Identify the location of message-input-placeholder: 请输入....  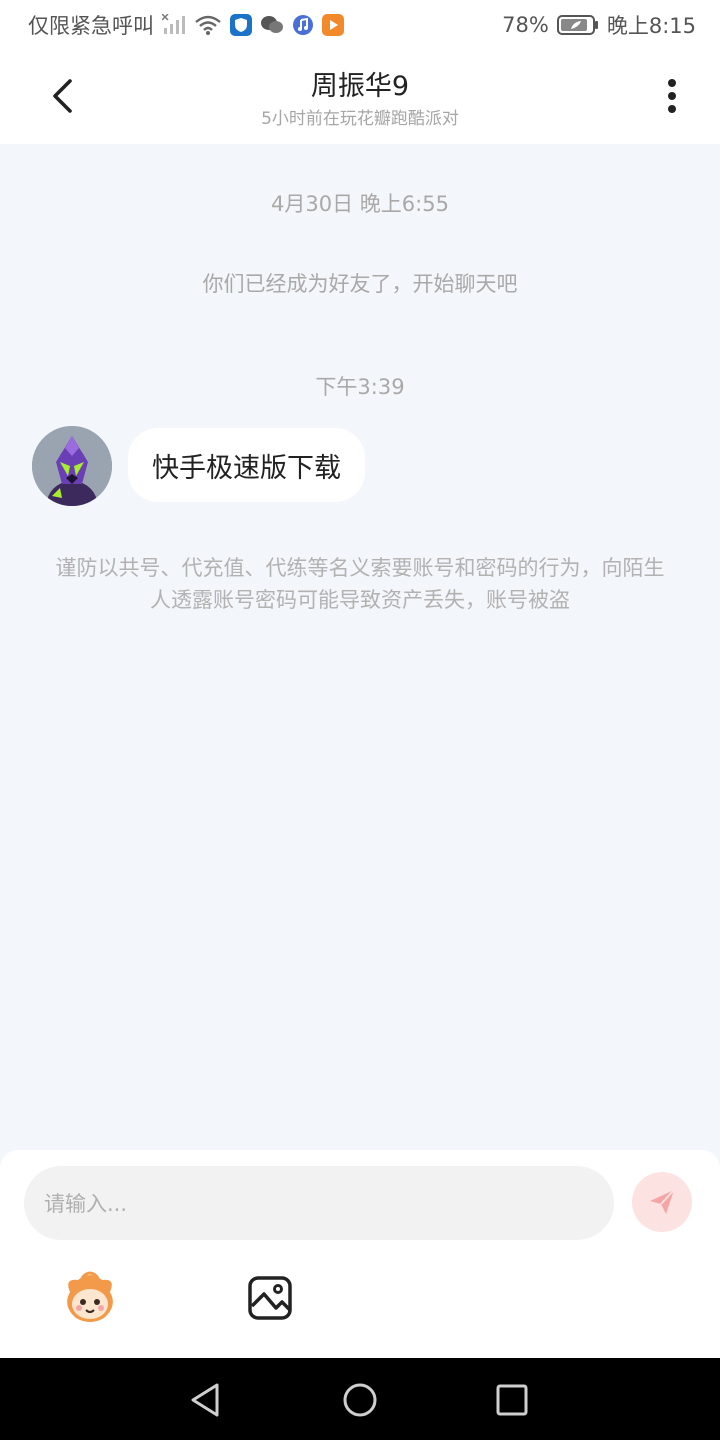
(86, 1204).